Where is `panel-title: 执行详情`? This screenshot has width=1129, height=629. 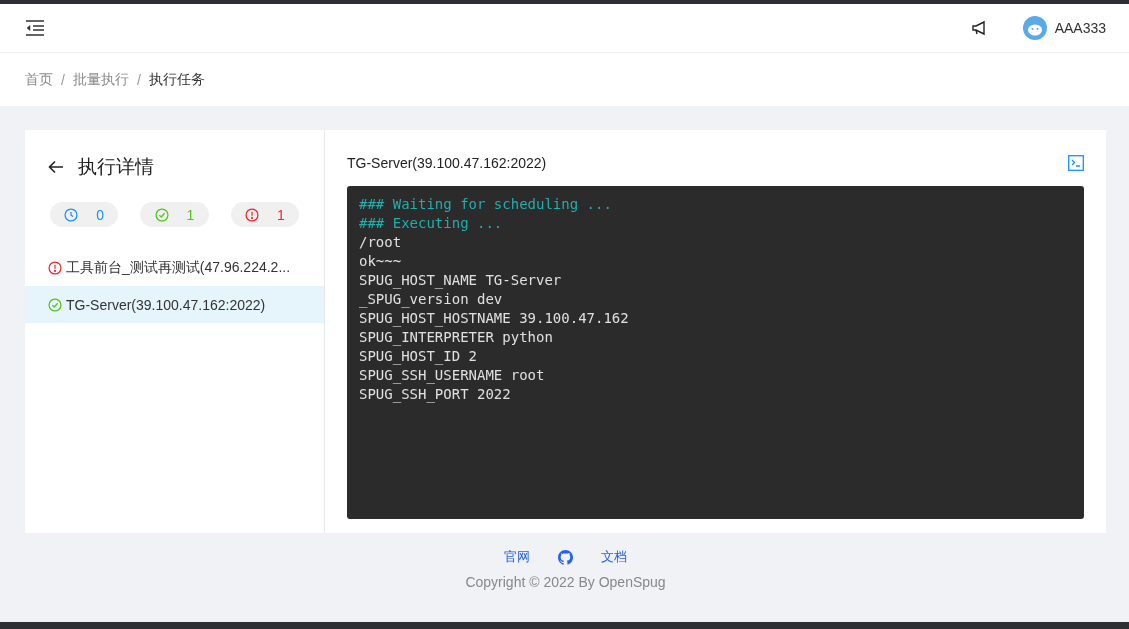 panel-title: 执行详情 is located at coordinates (116, 167).